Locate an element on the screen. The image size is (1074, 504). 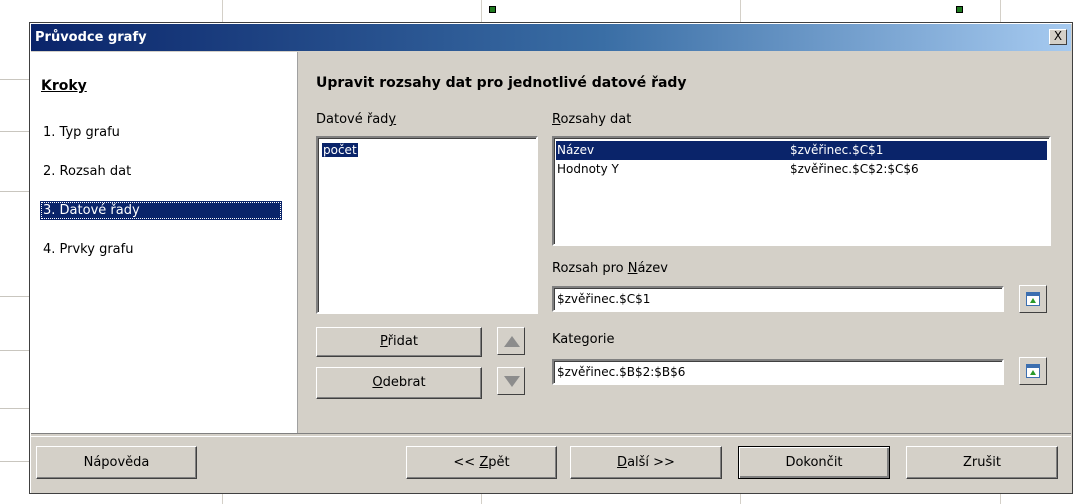
step-chart-elements: 4. Prvky grafu is located at coordinates (88, 249).